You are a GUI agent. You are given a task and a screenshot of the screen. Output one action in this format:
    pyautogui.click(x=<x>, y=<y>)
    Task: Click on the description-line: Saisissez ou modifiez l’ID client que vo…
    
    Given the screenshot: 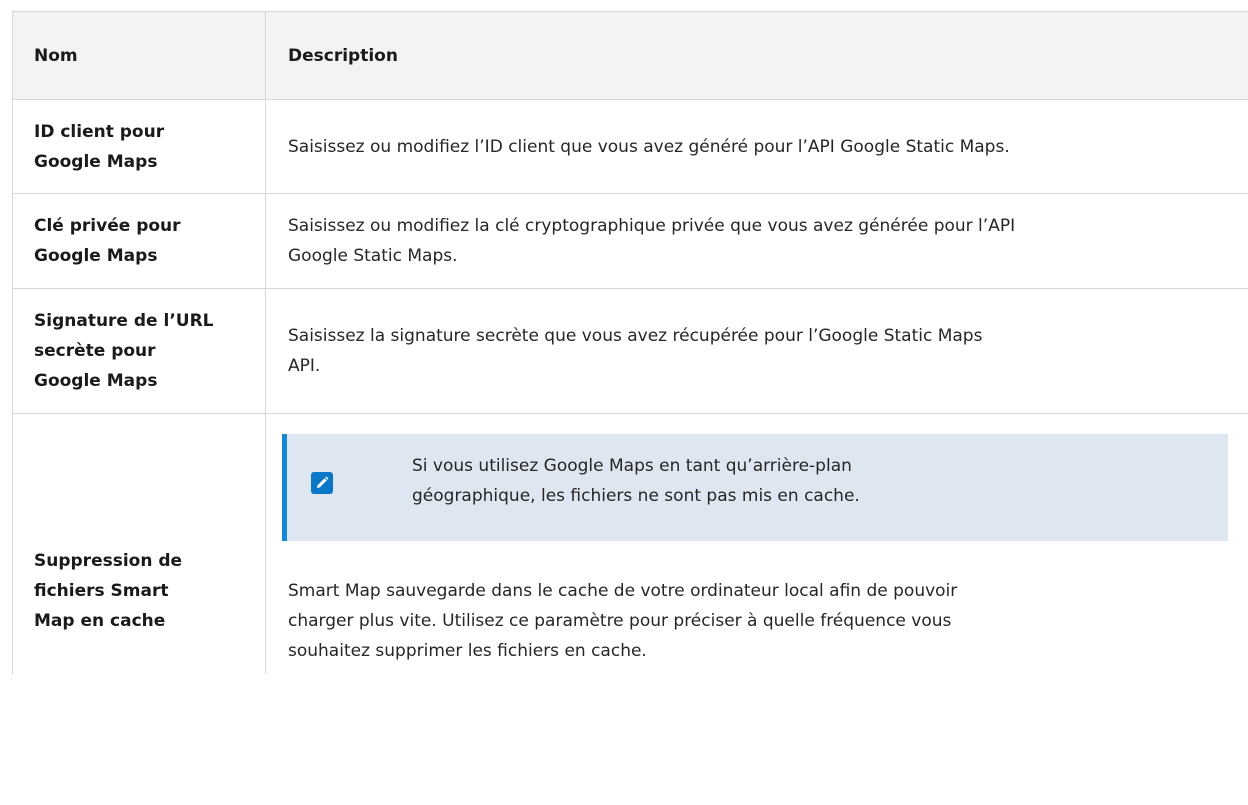 What is the action you would take?
    pyautogui.click(x=649, y=146)
    